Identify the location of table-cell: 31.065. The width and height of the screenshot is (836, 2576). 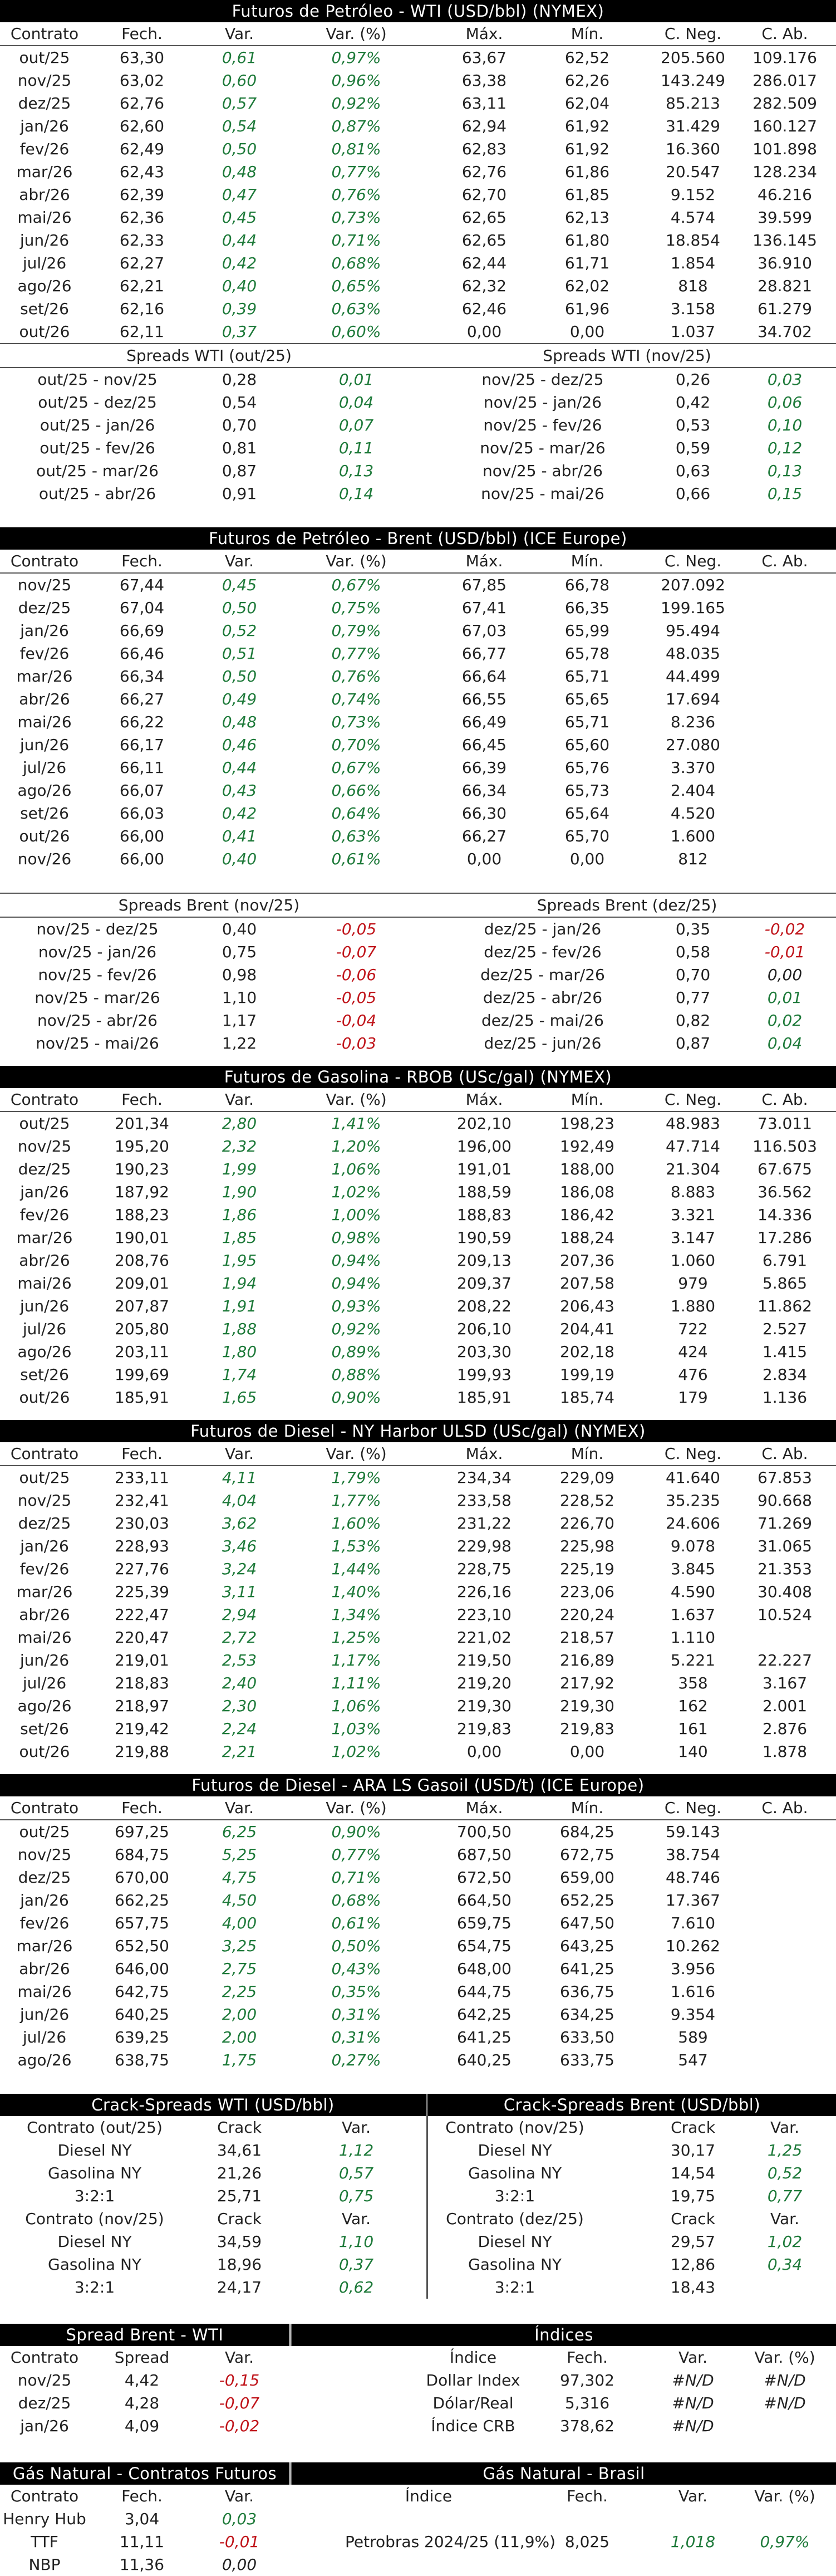
(785, 1546).